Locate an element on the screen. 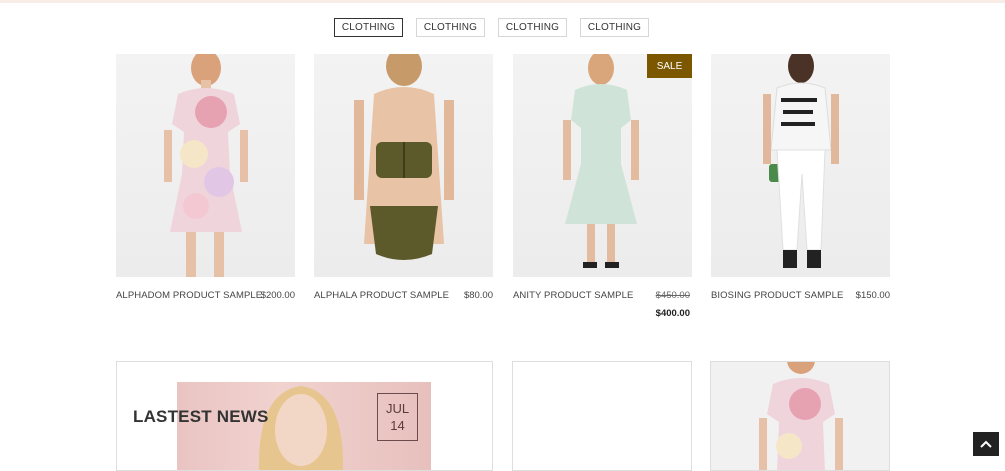 This screenshot has height=471, width=1005. product-name: ALPHADOM PRODUCT SAMPLE is located at coordinates (189, 295).